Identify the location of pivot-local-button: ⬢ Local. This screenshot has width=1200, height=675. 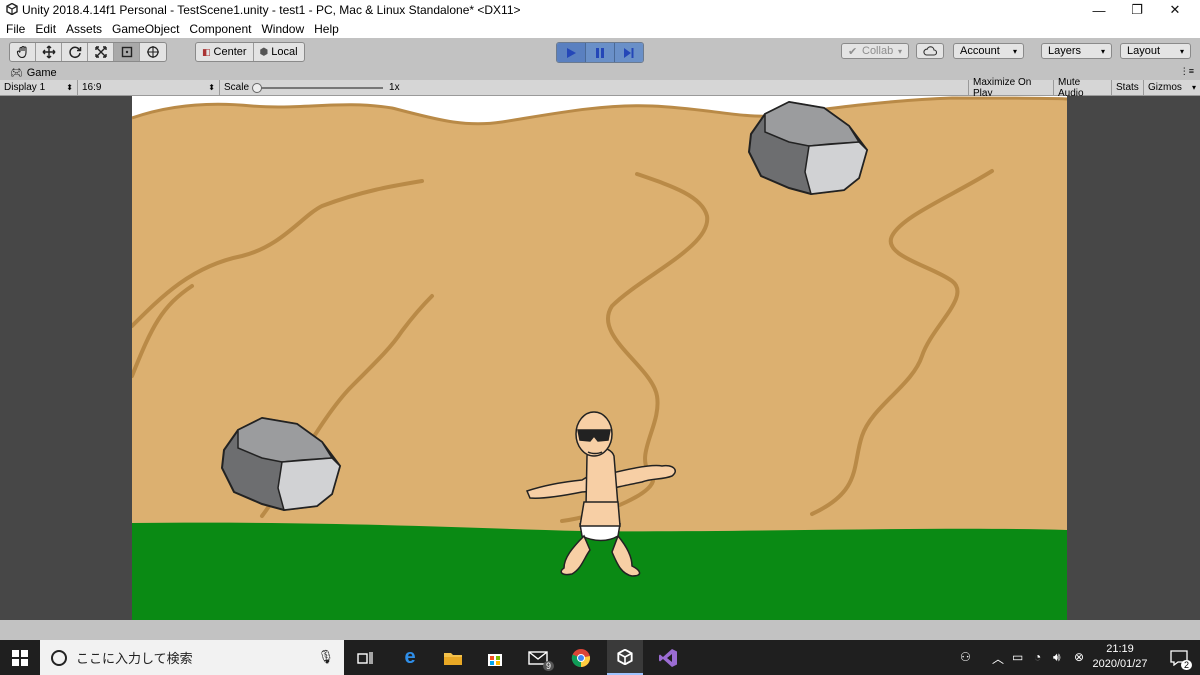
(279, 52).